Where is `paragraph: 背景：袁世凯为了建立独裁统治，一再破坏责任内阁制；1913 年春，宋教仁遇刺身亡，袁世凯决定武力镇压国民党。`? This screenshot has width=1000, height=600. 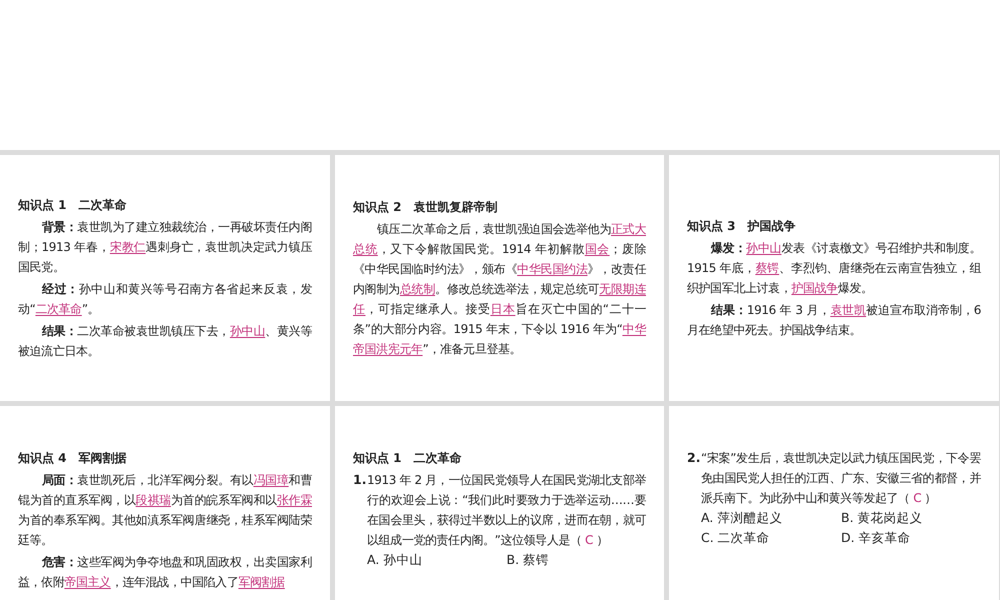 paragraph: 背景：袁世凯为了建立独裁统治，一再破坏责任内阁制；1913 年春，宋教仁遇刺身亡，袁世凯决定武力镇压国民党。 is located at coordinates (165, 247).